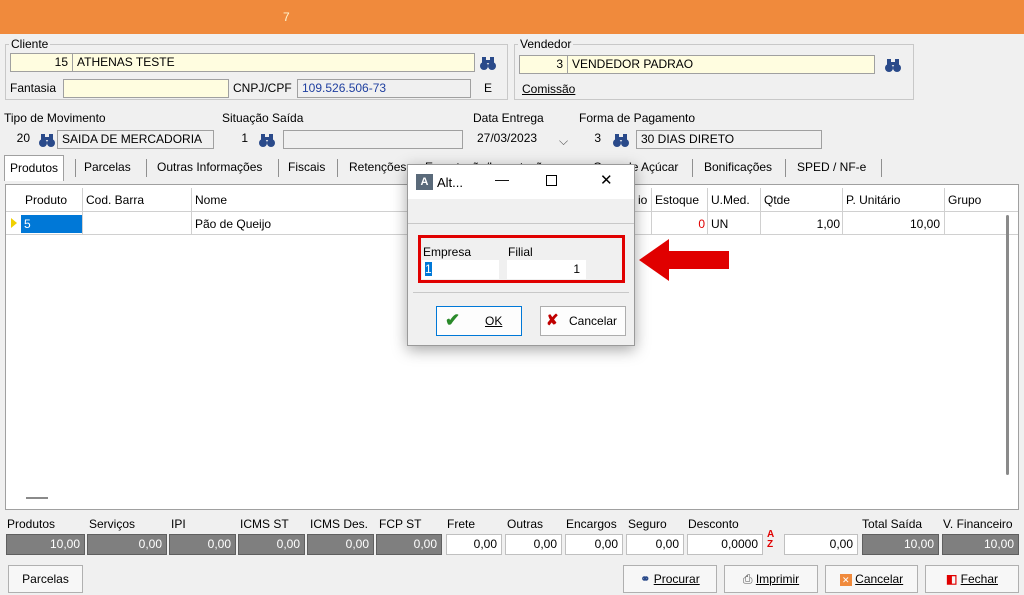 This screenshot has height=595, width=1024. What do you see at coordinates (479, 321) in the screenshot?
I see `ok-button: ✔ OK` at bounding box center [479, 321].